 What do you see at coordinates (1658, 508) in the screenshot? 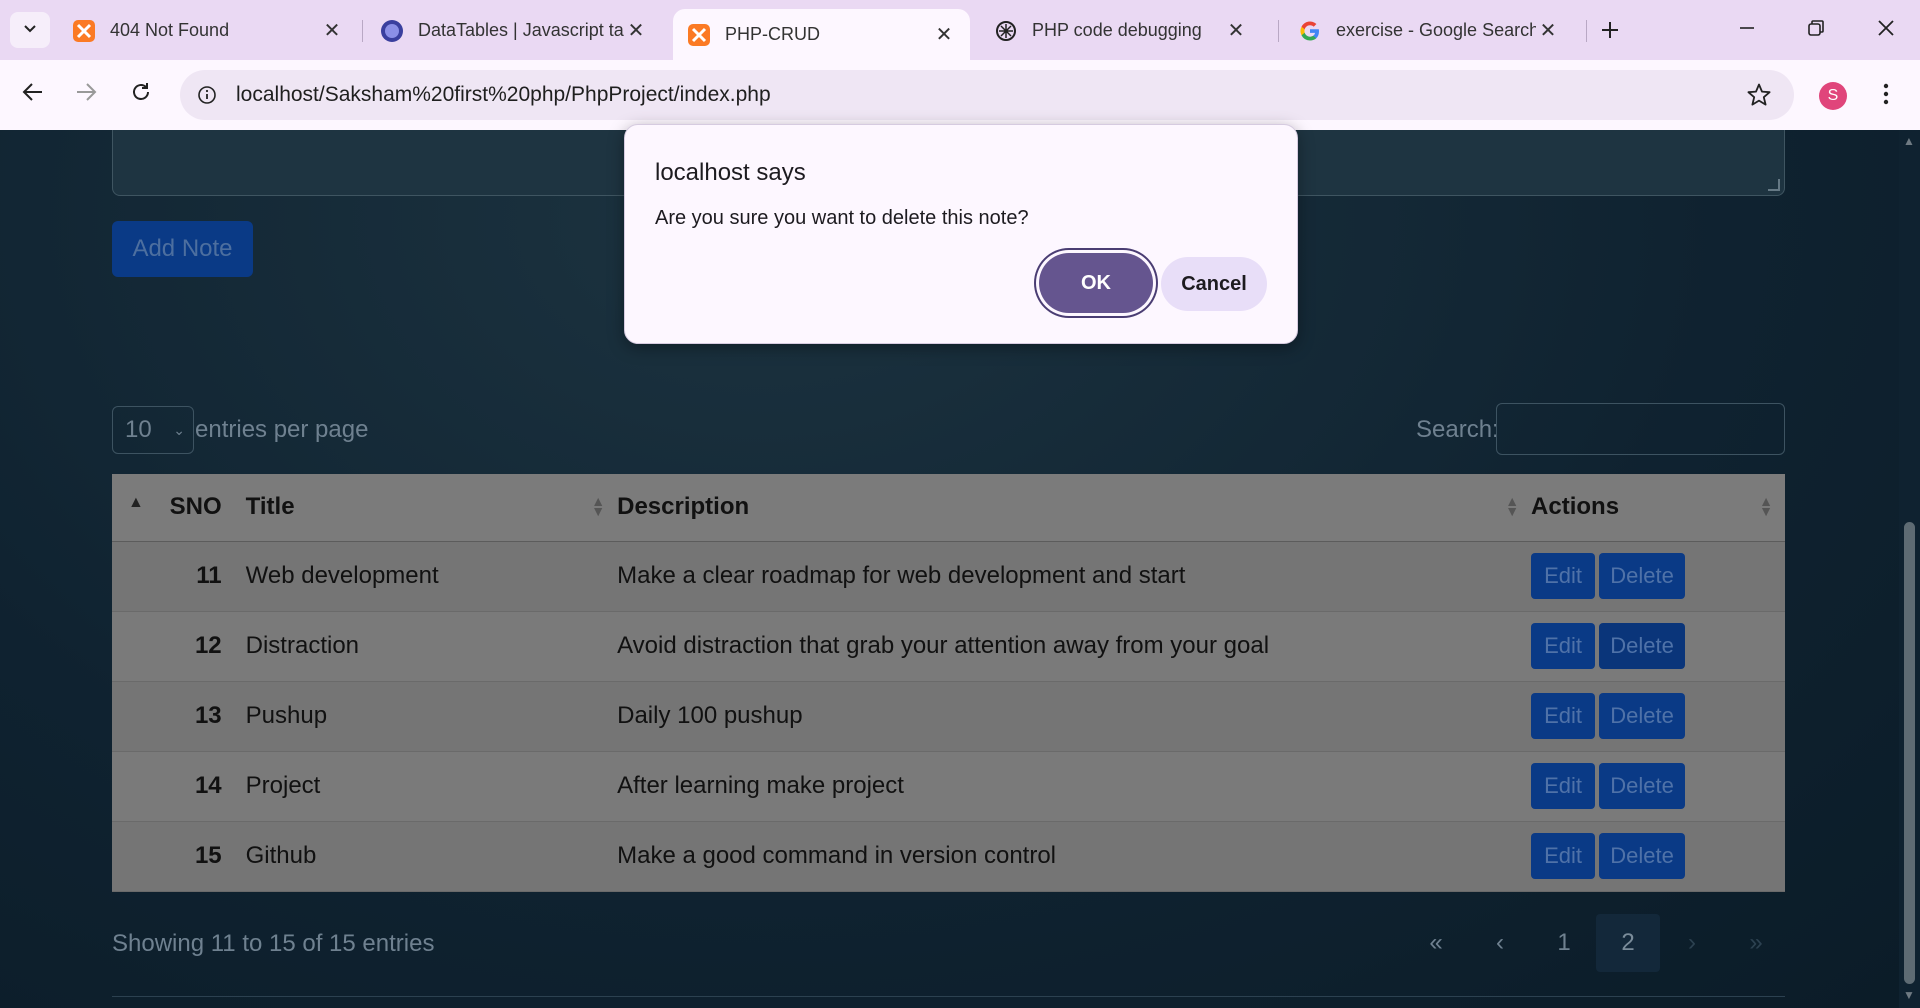
I see `column-header-actions: Actions ▲ ▼` at bounding box center [1658, 508].